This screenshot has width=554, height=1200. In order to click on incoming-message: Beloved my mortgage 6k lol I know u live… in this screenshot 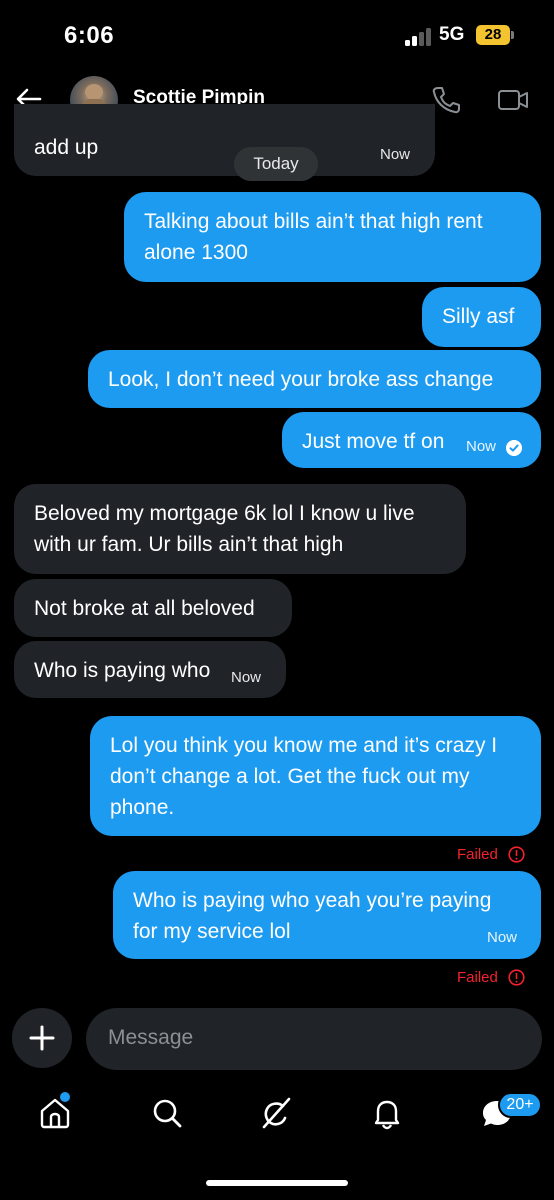, I will do `click(240, 529)`.